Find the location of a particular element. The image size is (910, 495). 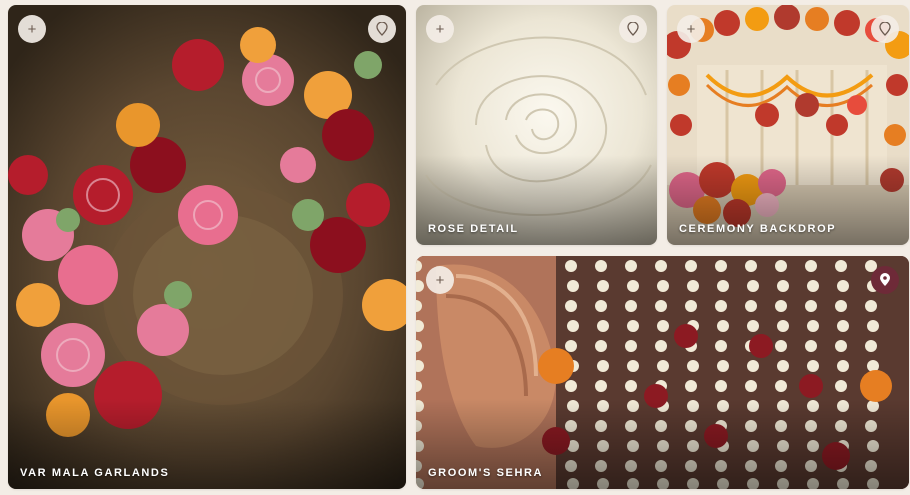

tile-caption: CEREMONY BACKDROP is located at coordinates (758, 229).